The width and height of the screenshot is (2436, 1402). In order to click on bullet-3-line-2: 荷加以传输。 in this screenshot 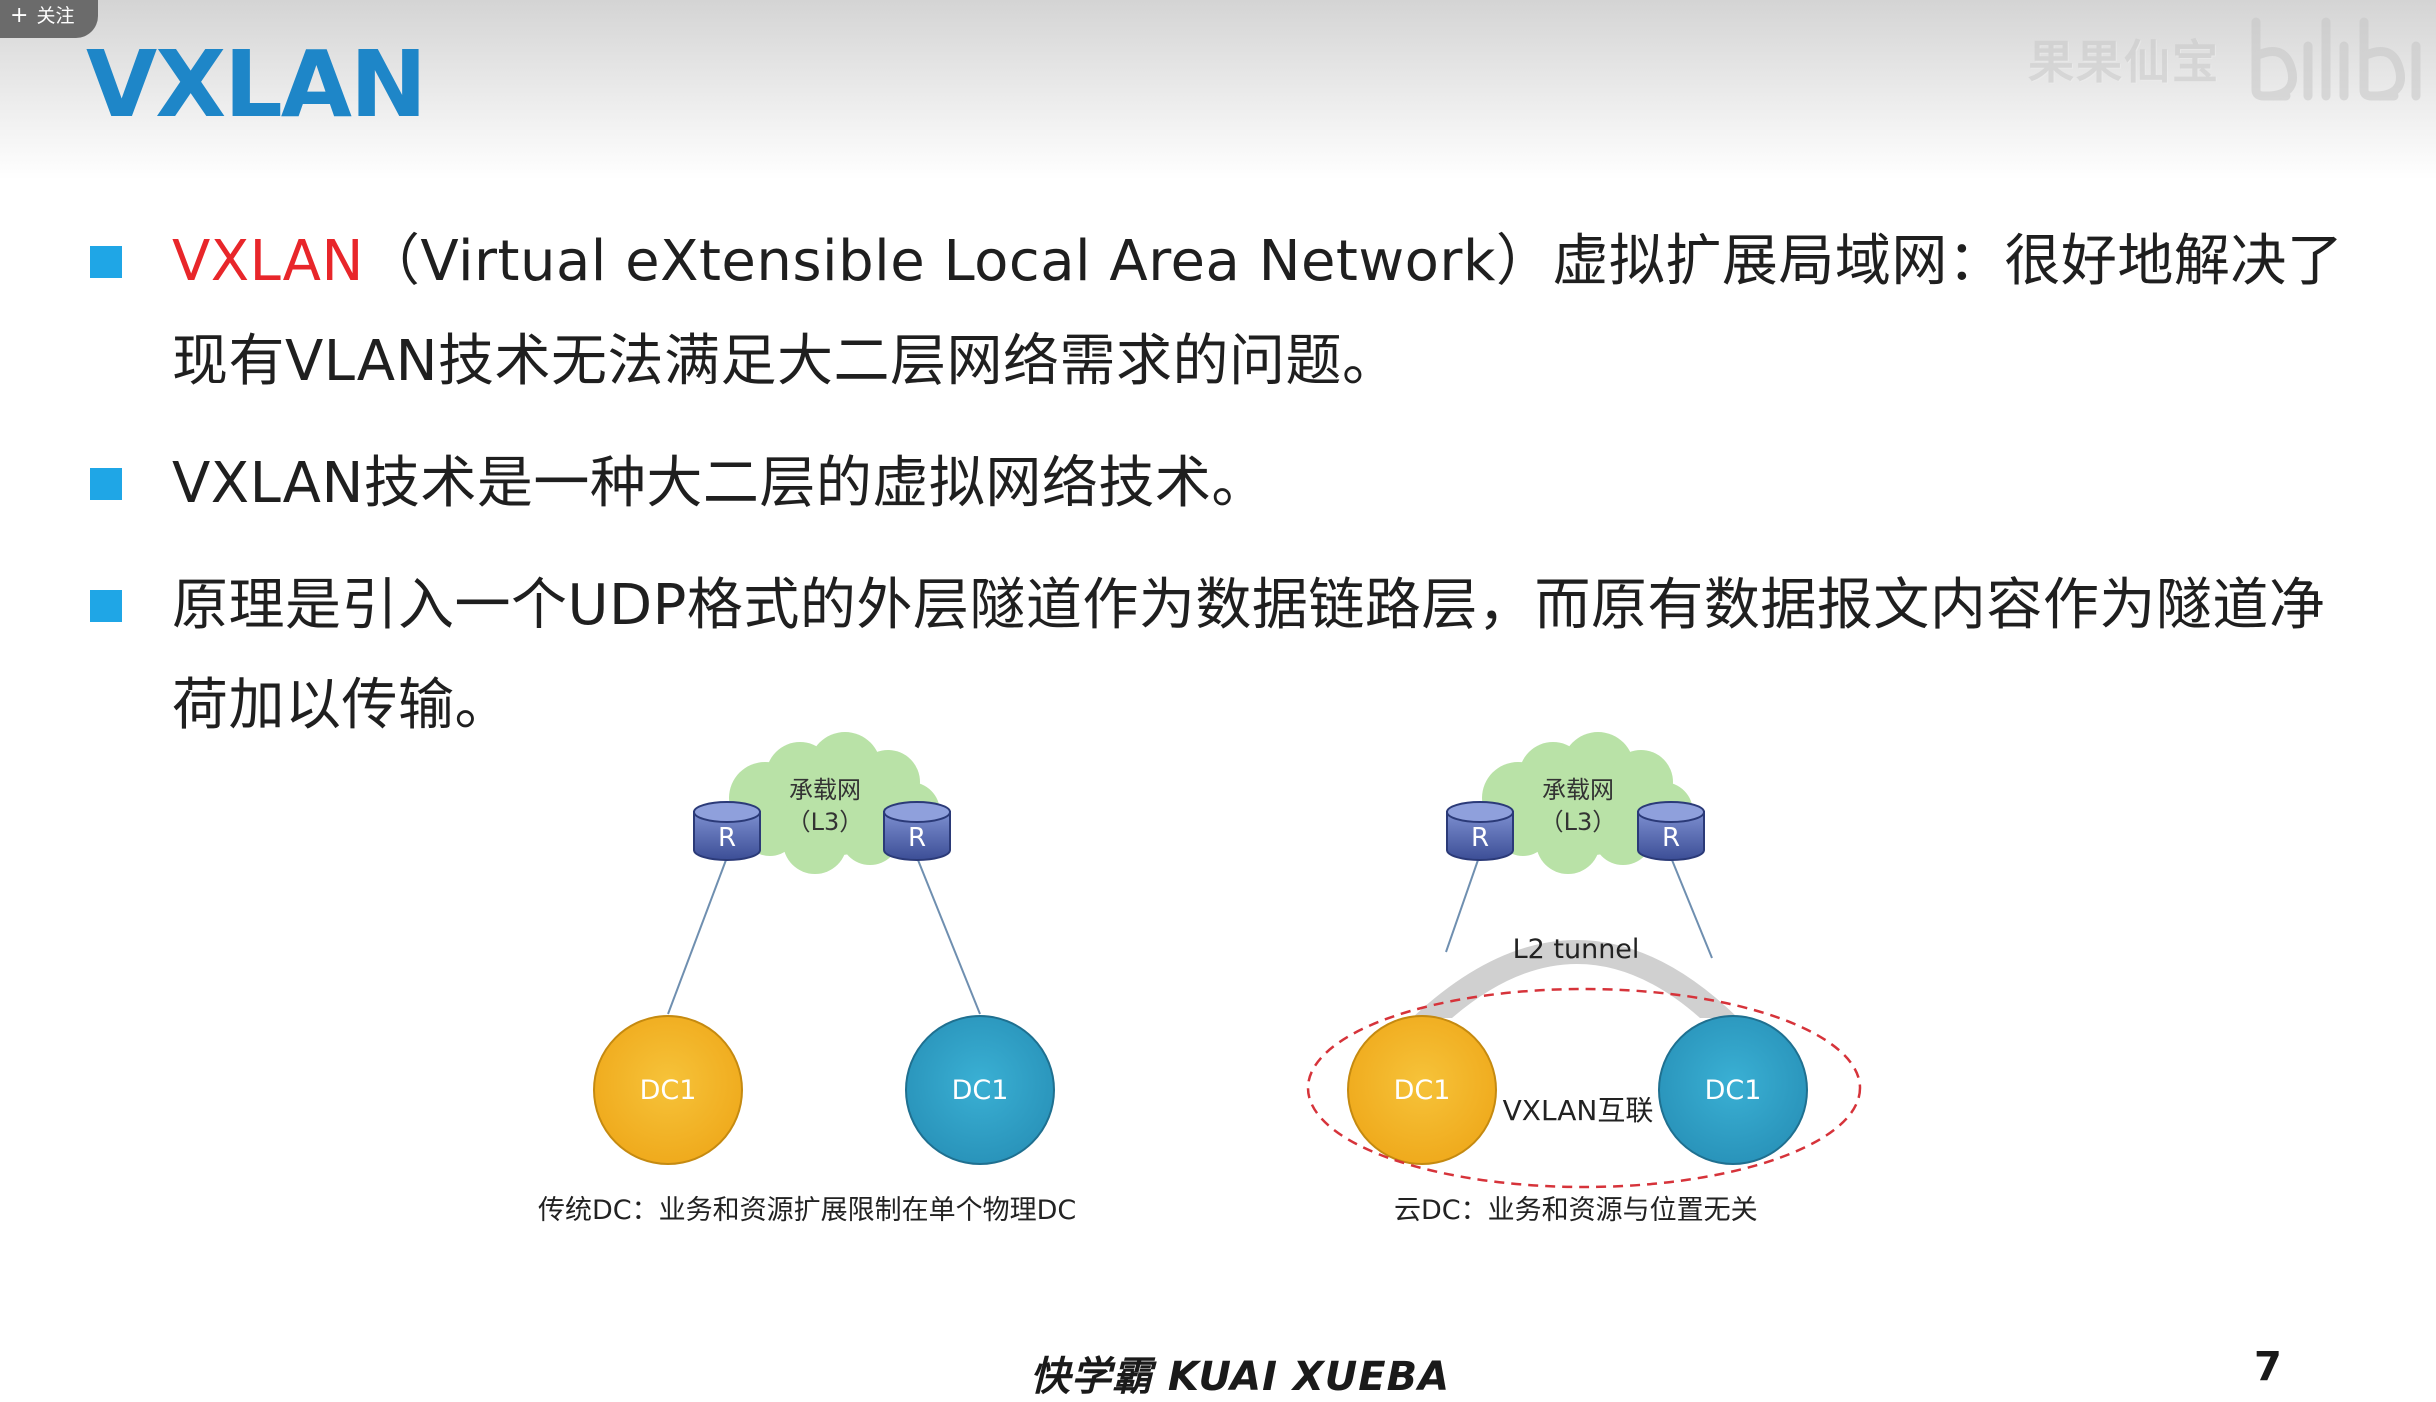, I will do `click(341, 705)`.